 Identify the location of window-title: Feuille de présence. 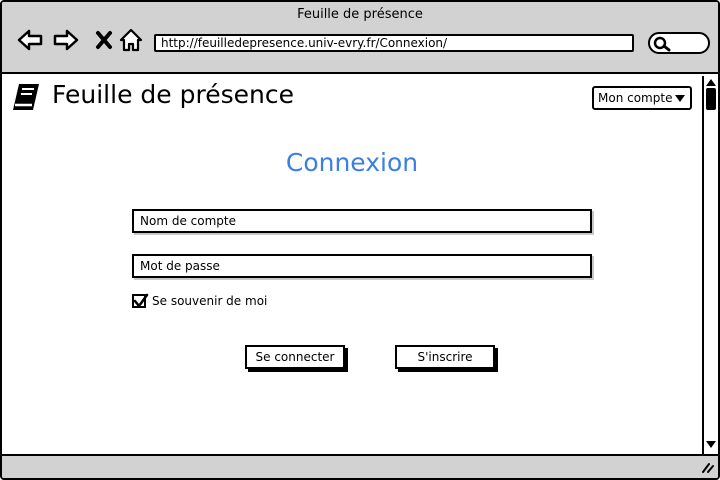
(360, 14).